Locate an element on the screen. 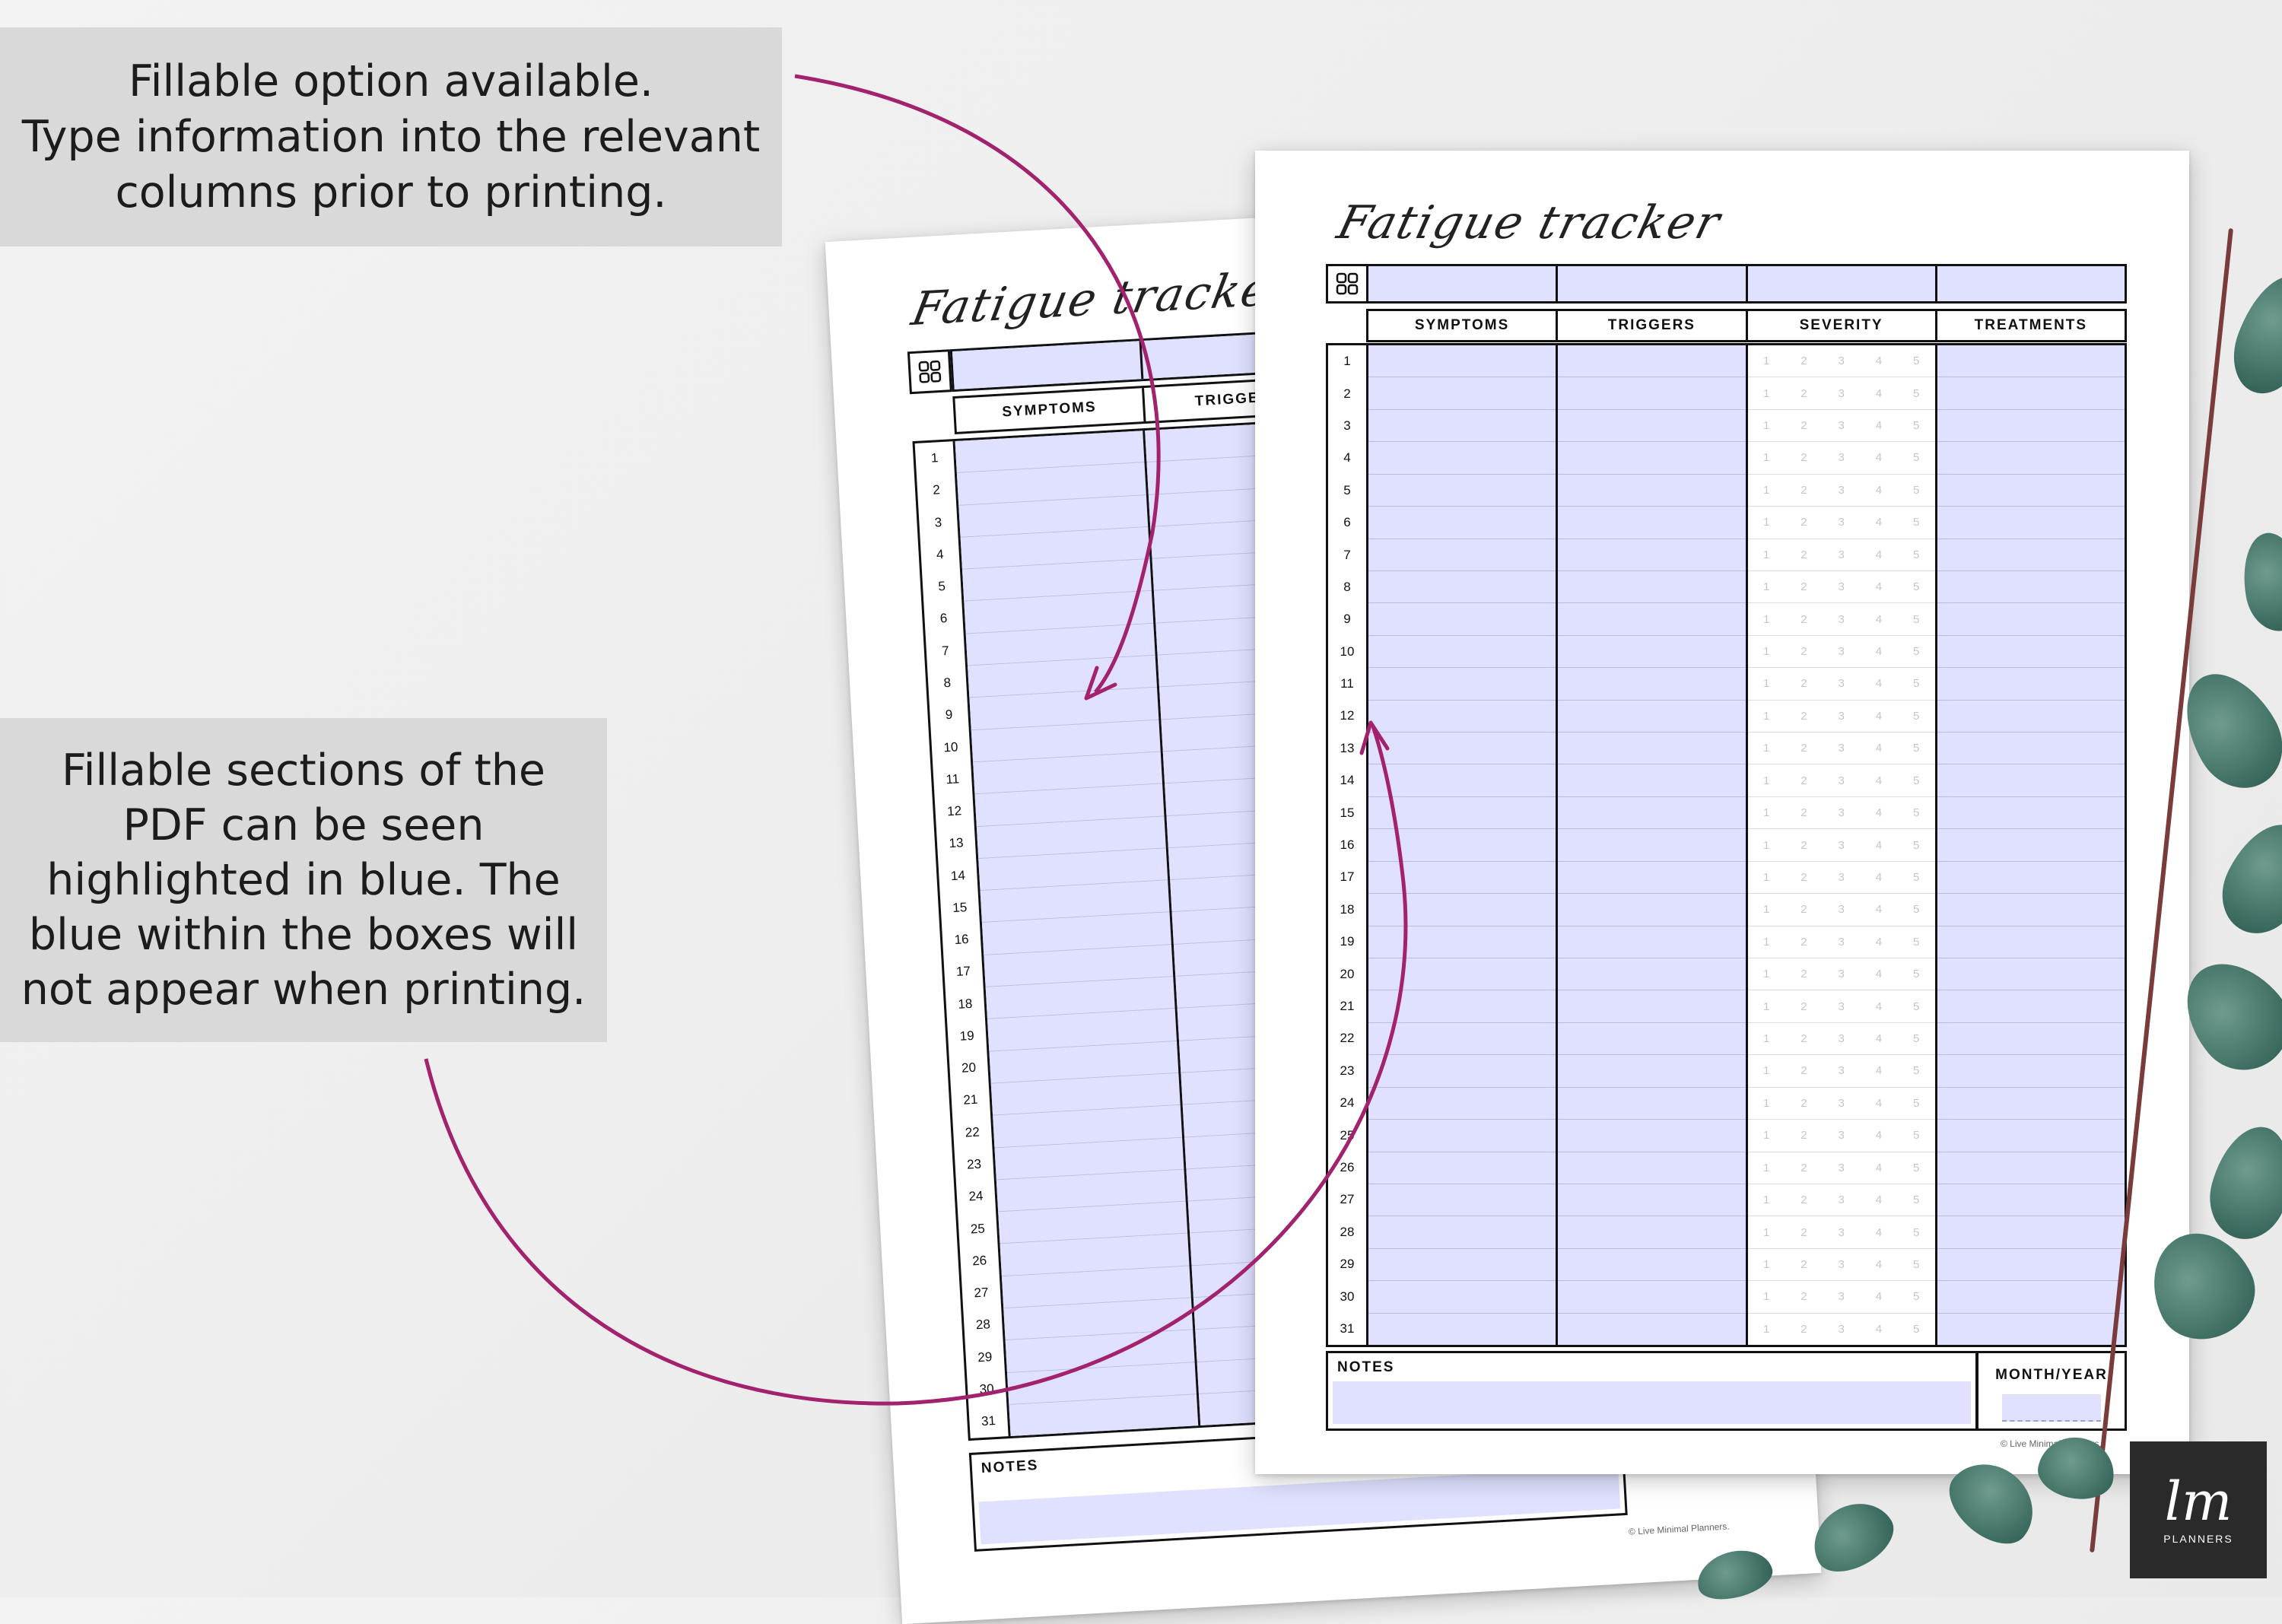 The height and width of the screenshot is (1624, 2282). header-fill-field is located at coordinates (1462, 283).